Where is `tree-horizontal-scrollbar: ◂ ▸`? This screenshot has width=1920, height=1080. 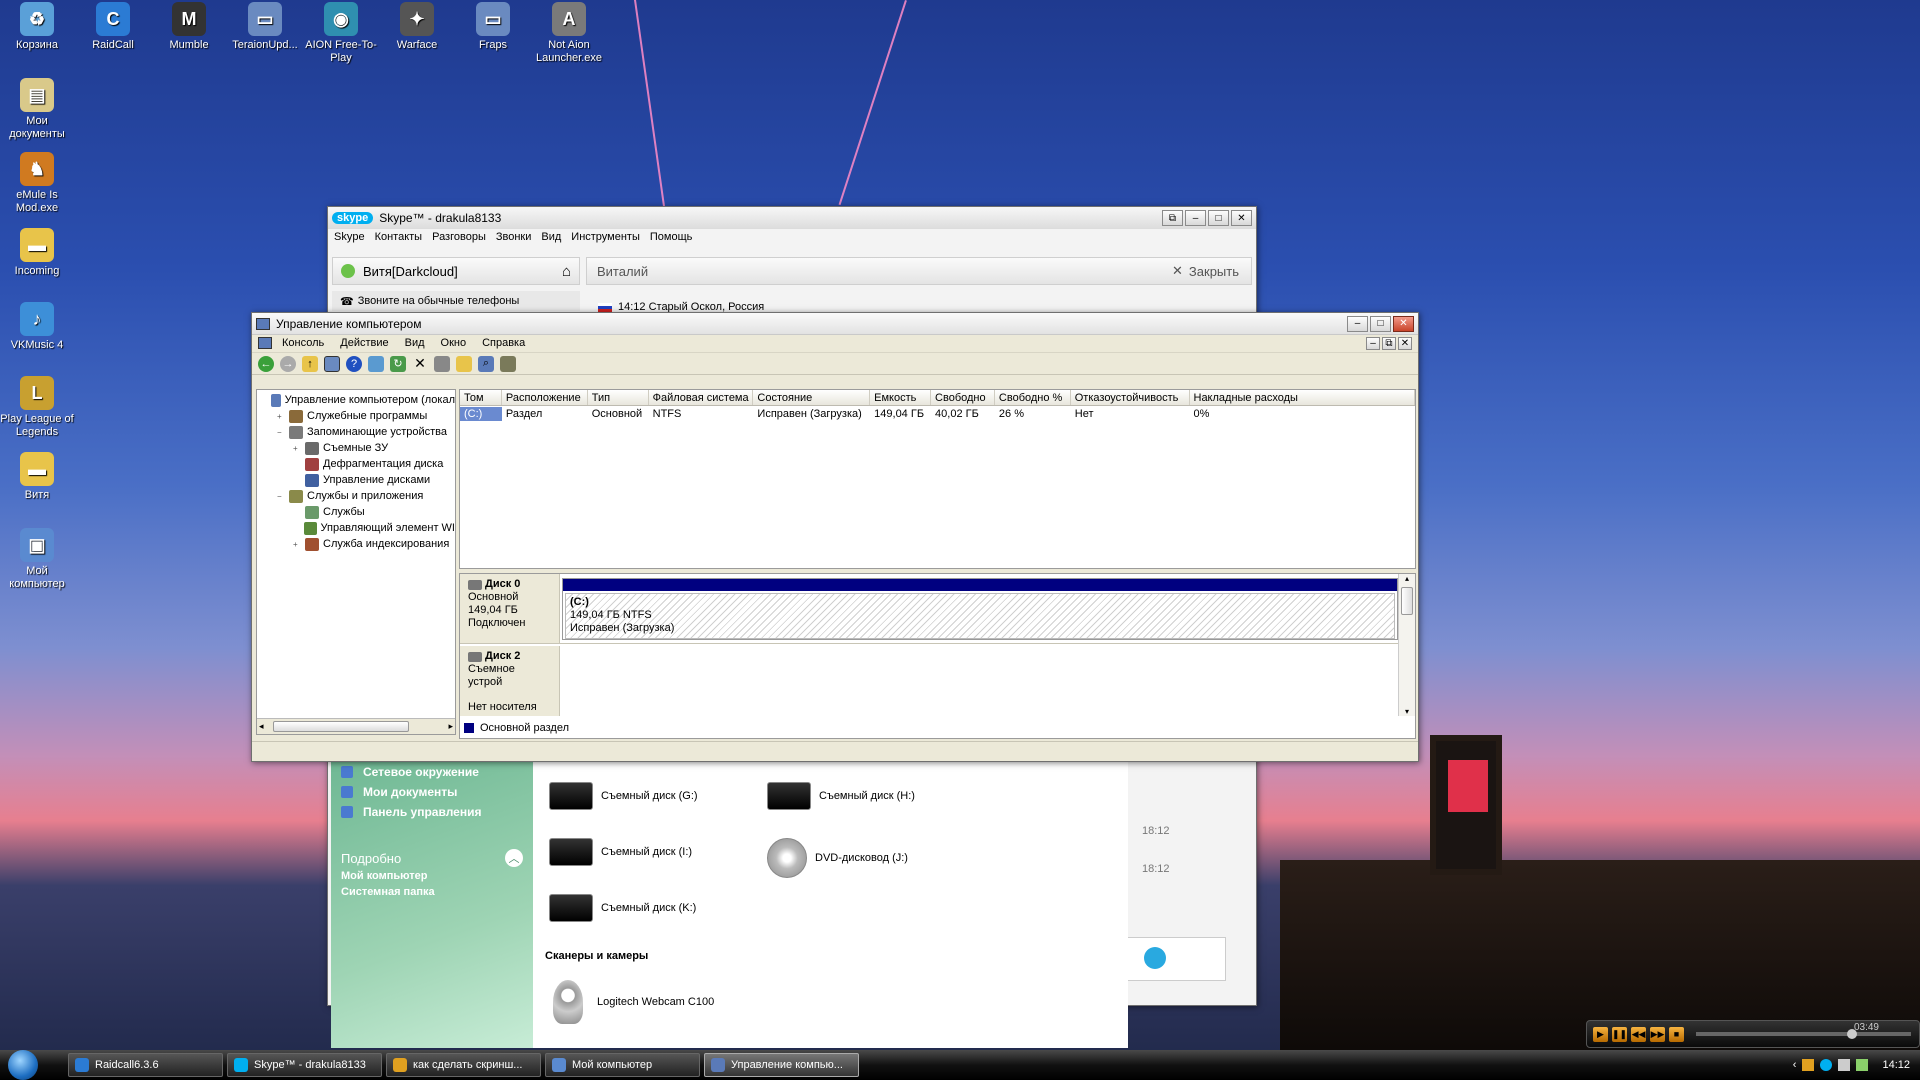 tree-horizontal-scrollbar: ◂ ▸ is located at coordinates (356, 726).